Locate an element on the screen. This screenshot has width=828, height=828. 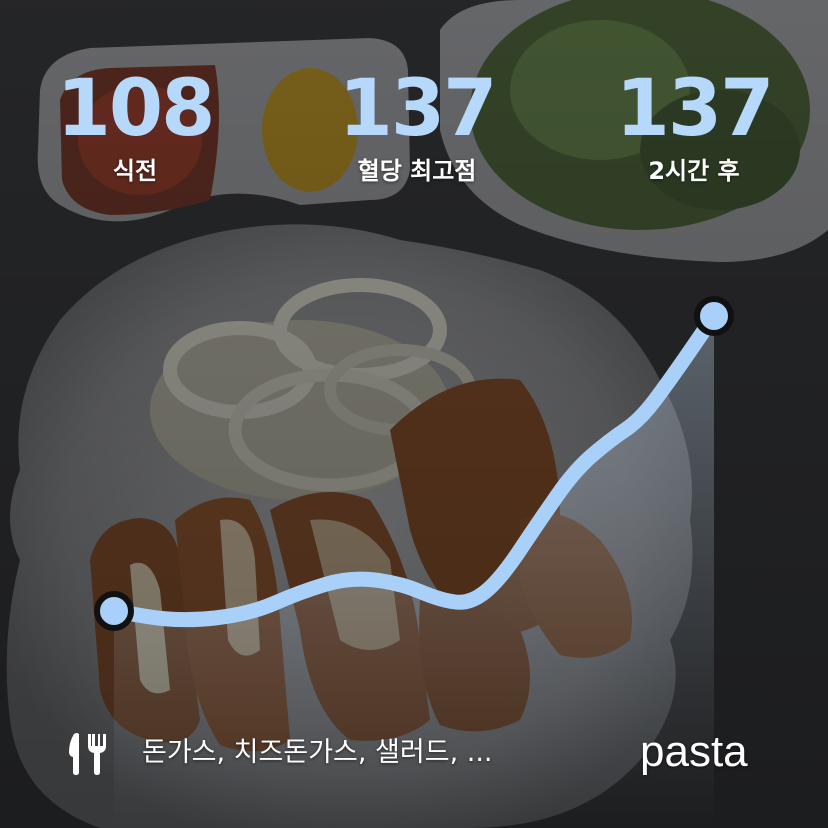
stat-peak: 137 혈당 최고점 is located at coordinates (417, 126).